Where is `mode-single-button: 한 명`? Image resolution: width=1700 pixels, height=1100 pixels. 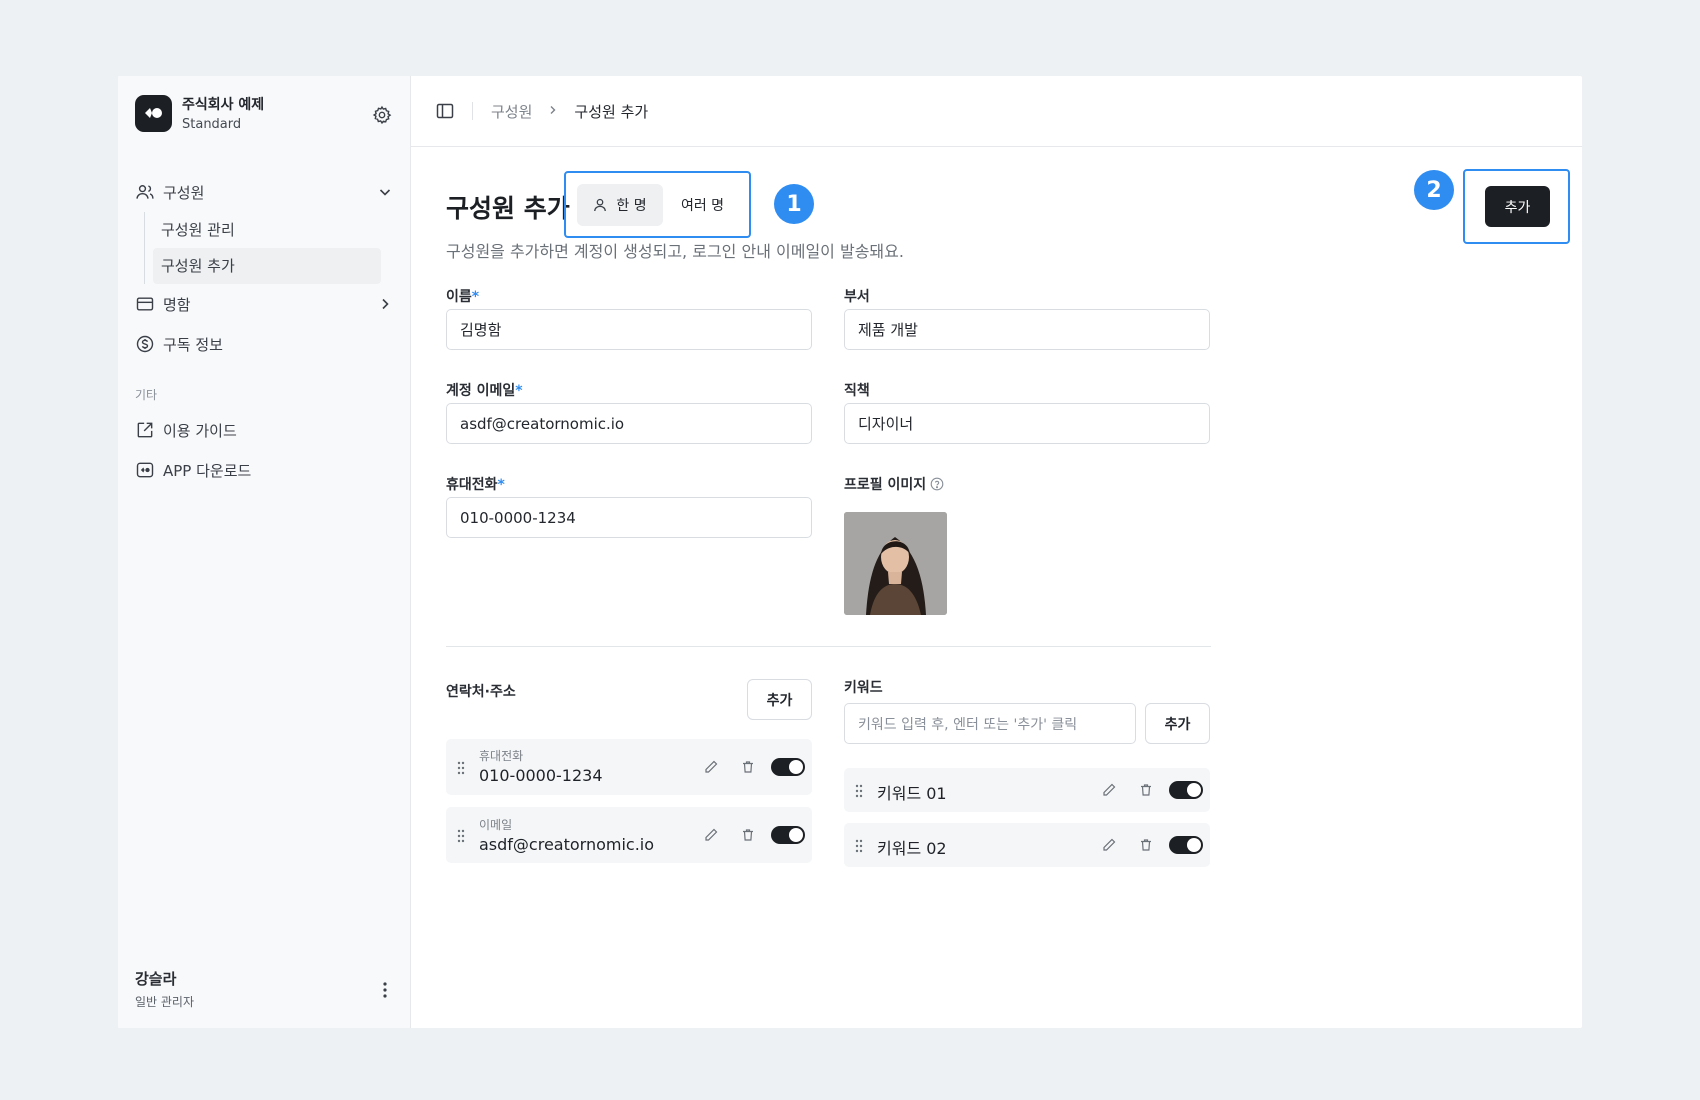 mode-single-button: 한 명 is located at coordinates (620, 205).